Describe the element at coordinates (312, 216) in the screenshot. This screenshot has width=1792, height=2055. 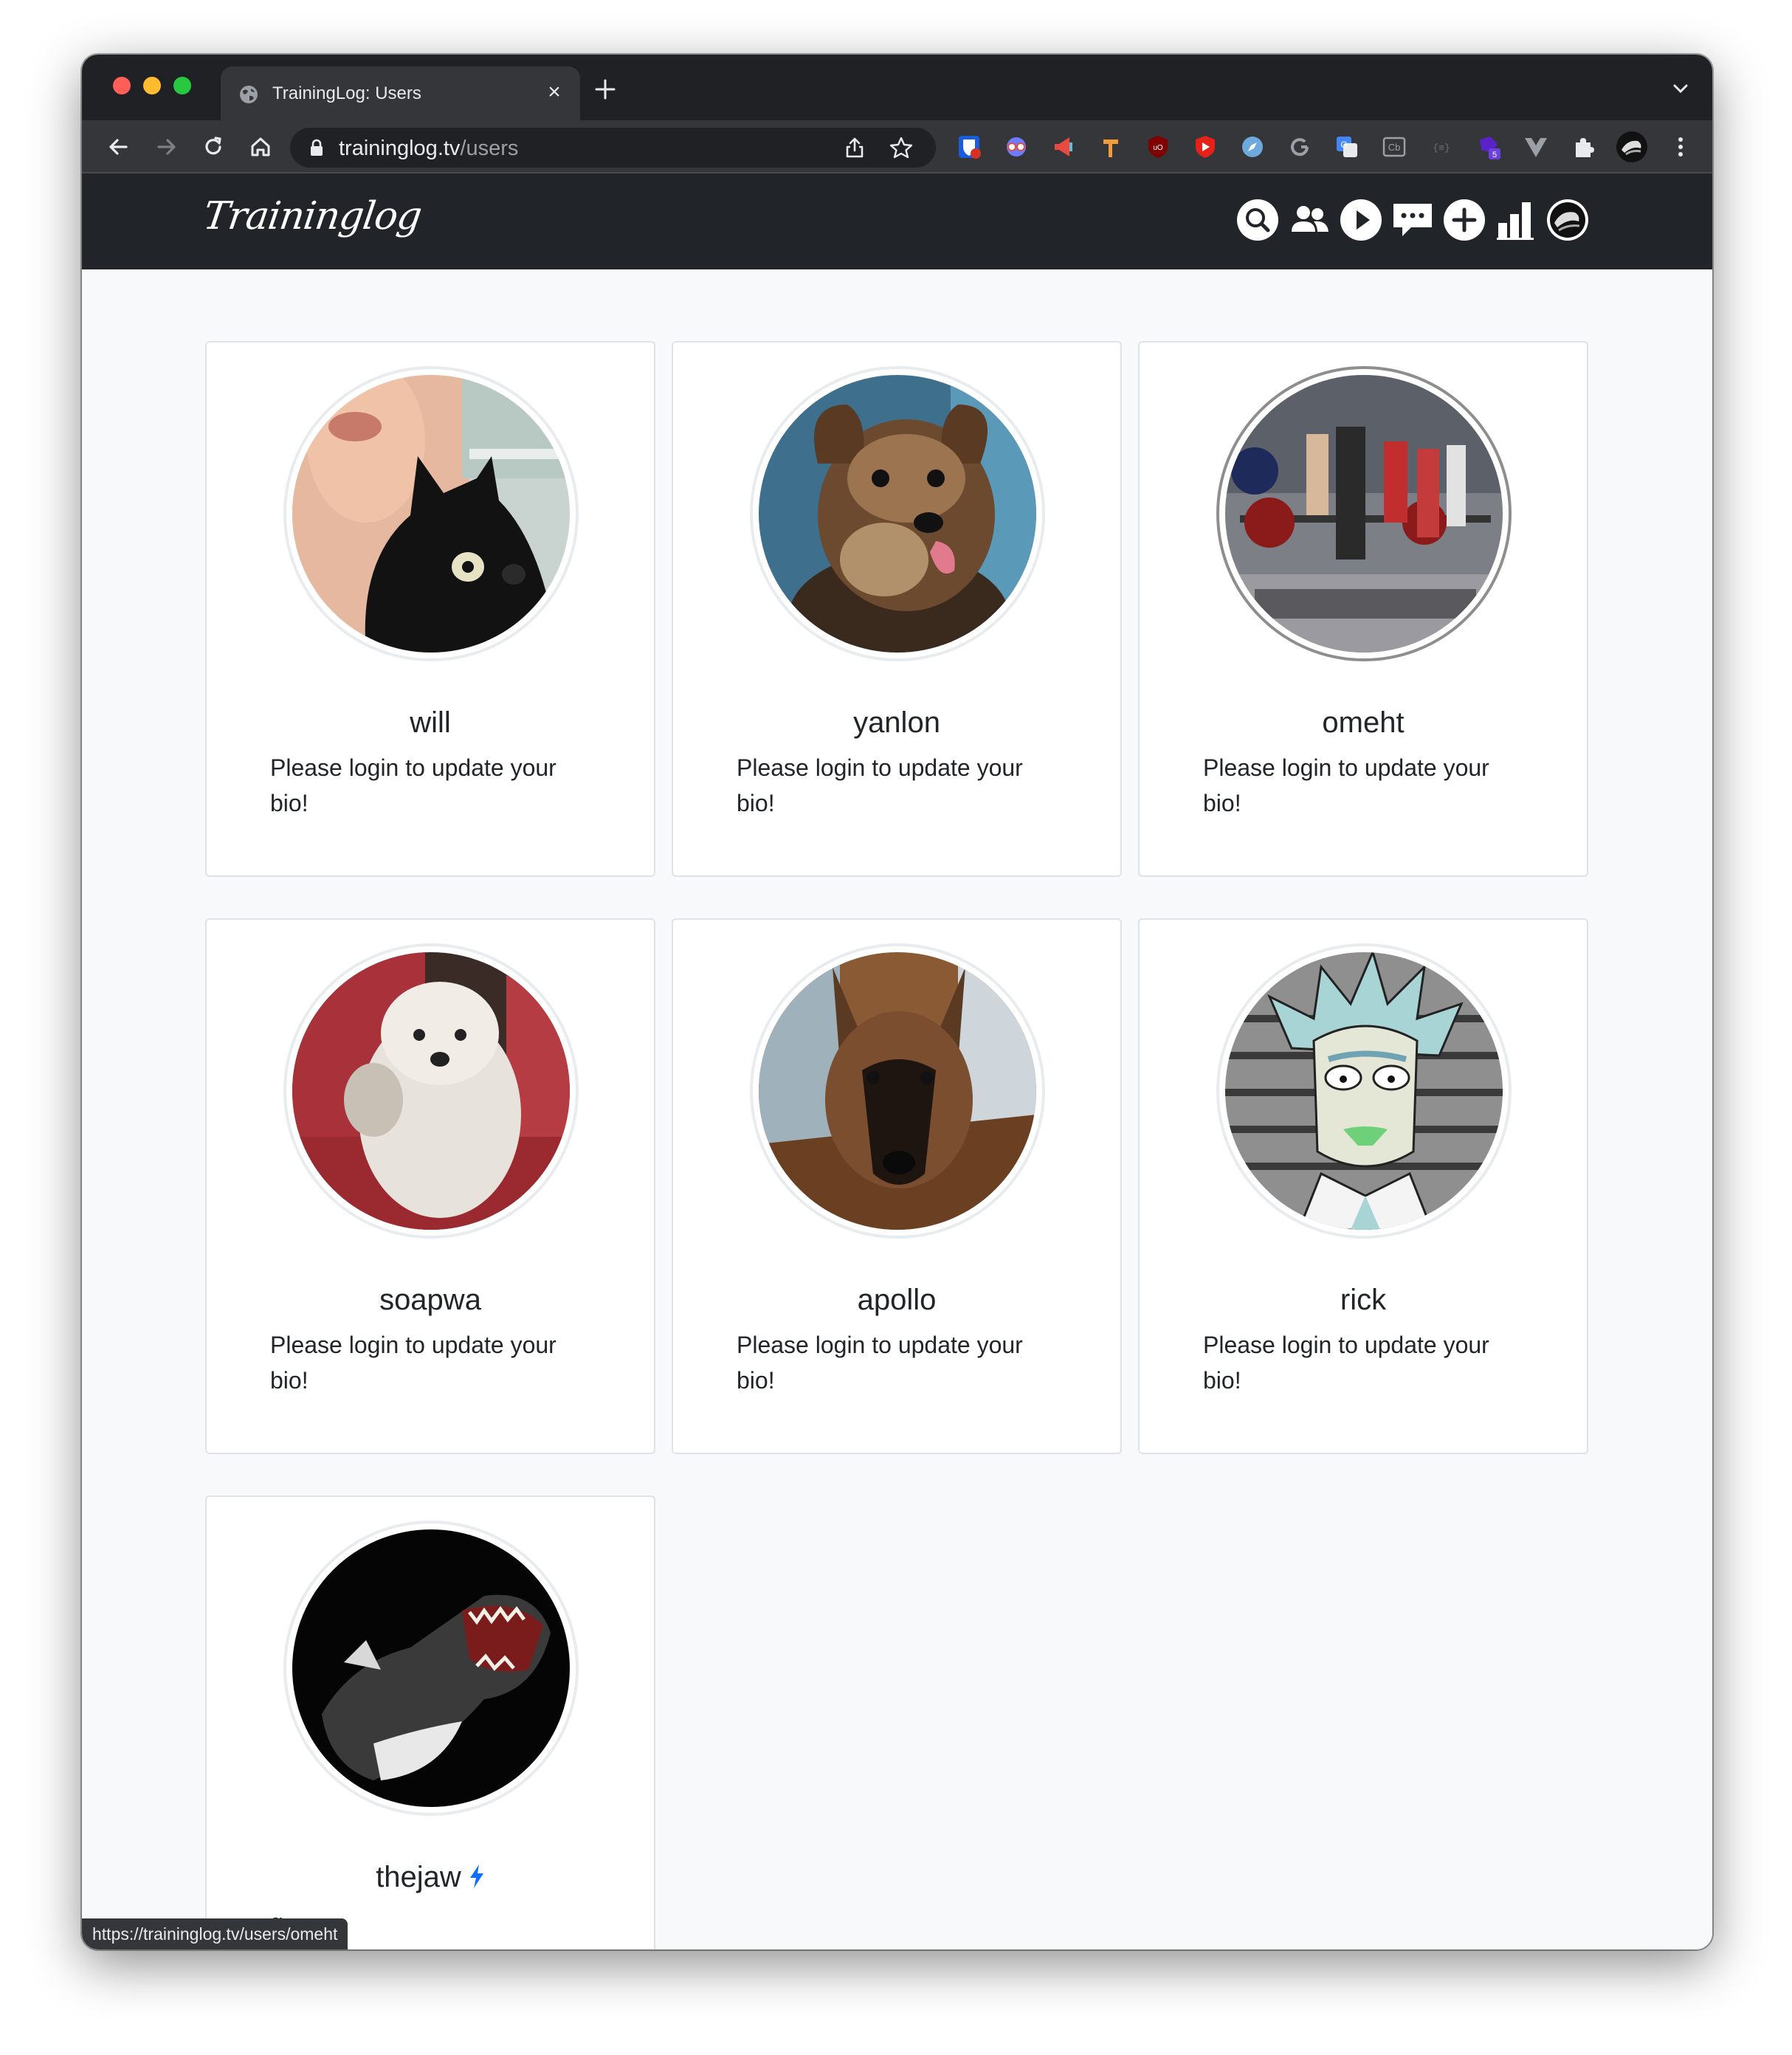
I see `brand-logo: Traininglog` at that location.